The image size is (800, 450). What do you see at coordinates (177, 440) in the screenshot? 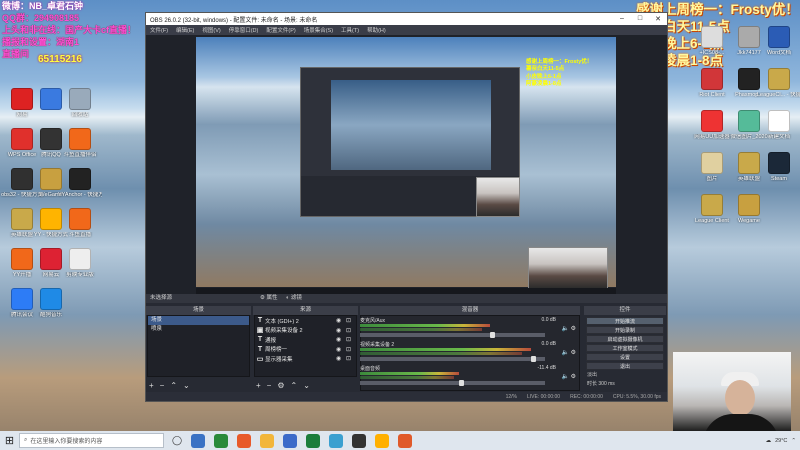
I see `task-view-icon: ◯` at bounding box center [177, 440].